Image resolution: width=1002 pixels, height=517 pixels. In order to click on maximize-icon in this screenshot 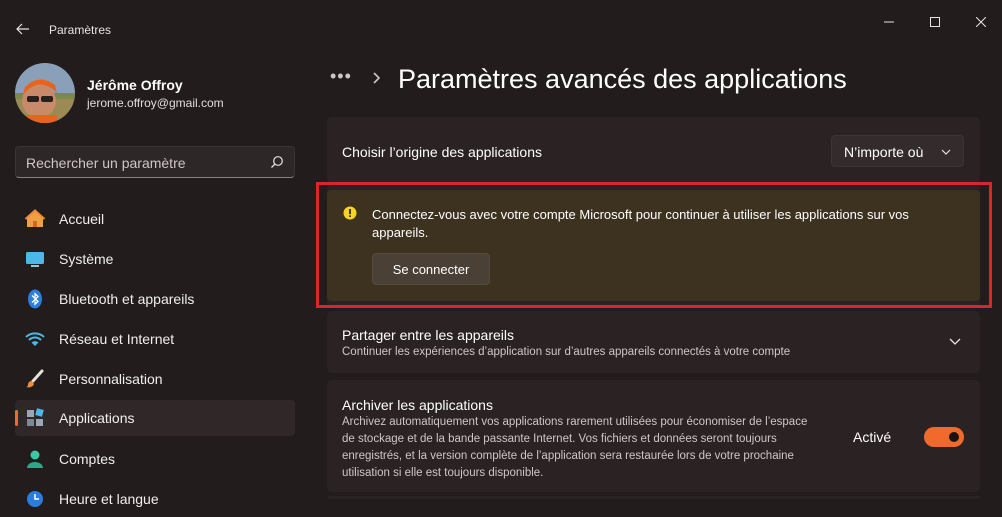, I will do `click(935, 22)`.